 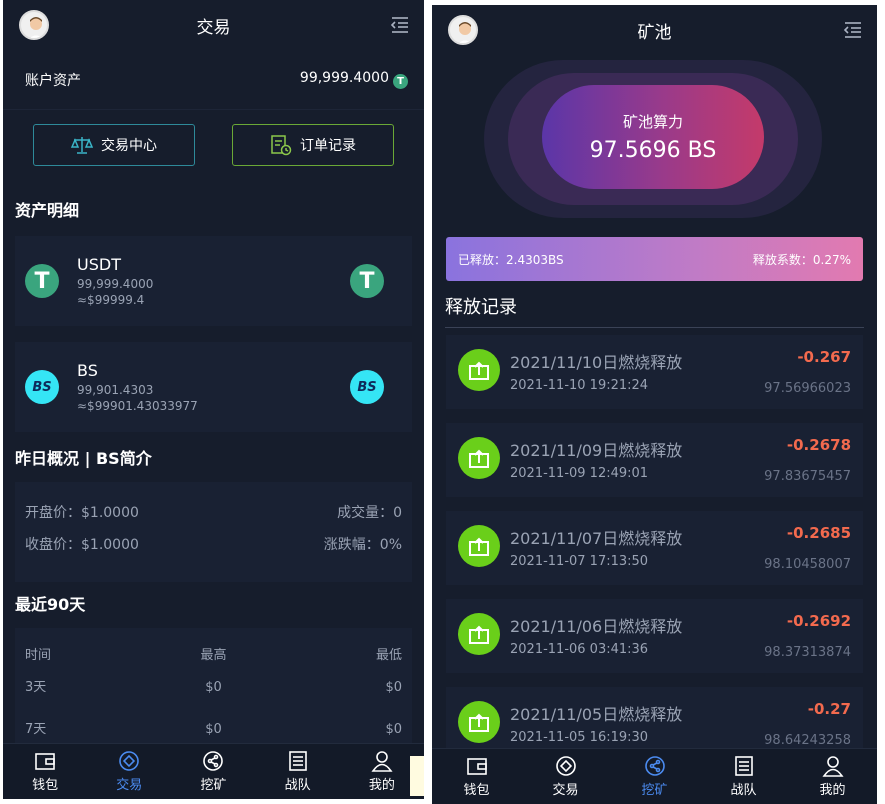 What do you see at coordinates (36, 687) in the screenshot?
I see `table-cell: 3天` at bounding box center [36, 687].